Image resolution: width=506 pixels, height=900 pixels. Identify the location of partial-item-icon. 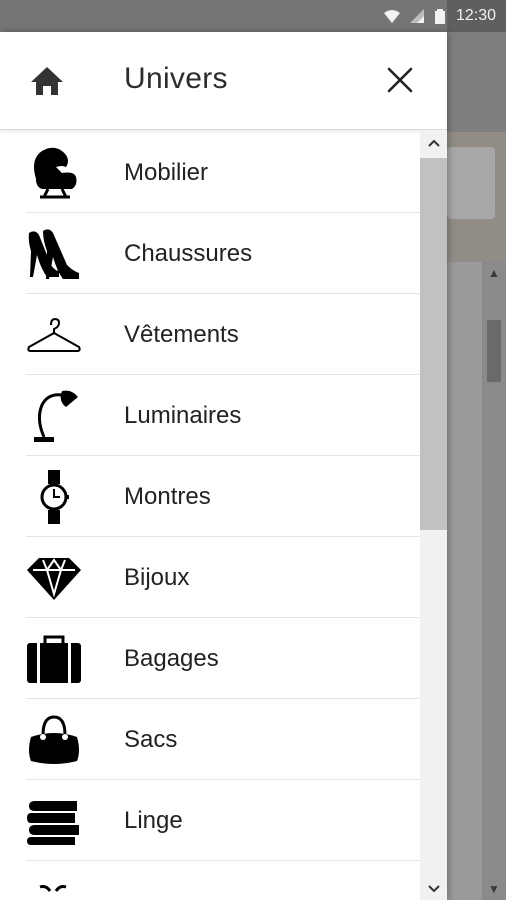
(54, 882).